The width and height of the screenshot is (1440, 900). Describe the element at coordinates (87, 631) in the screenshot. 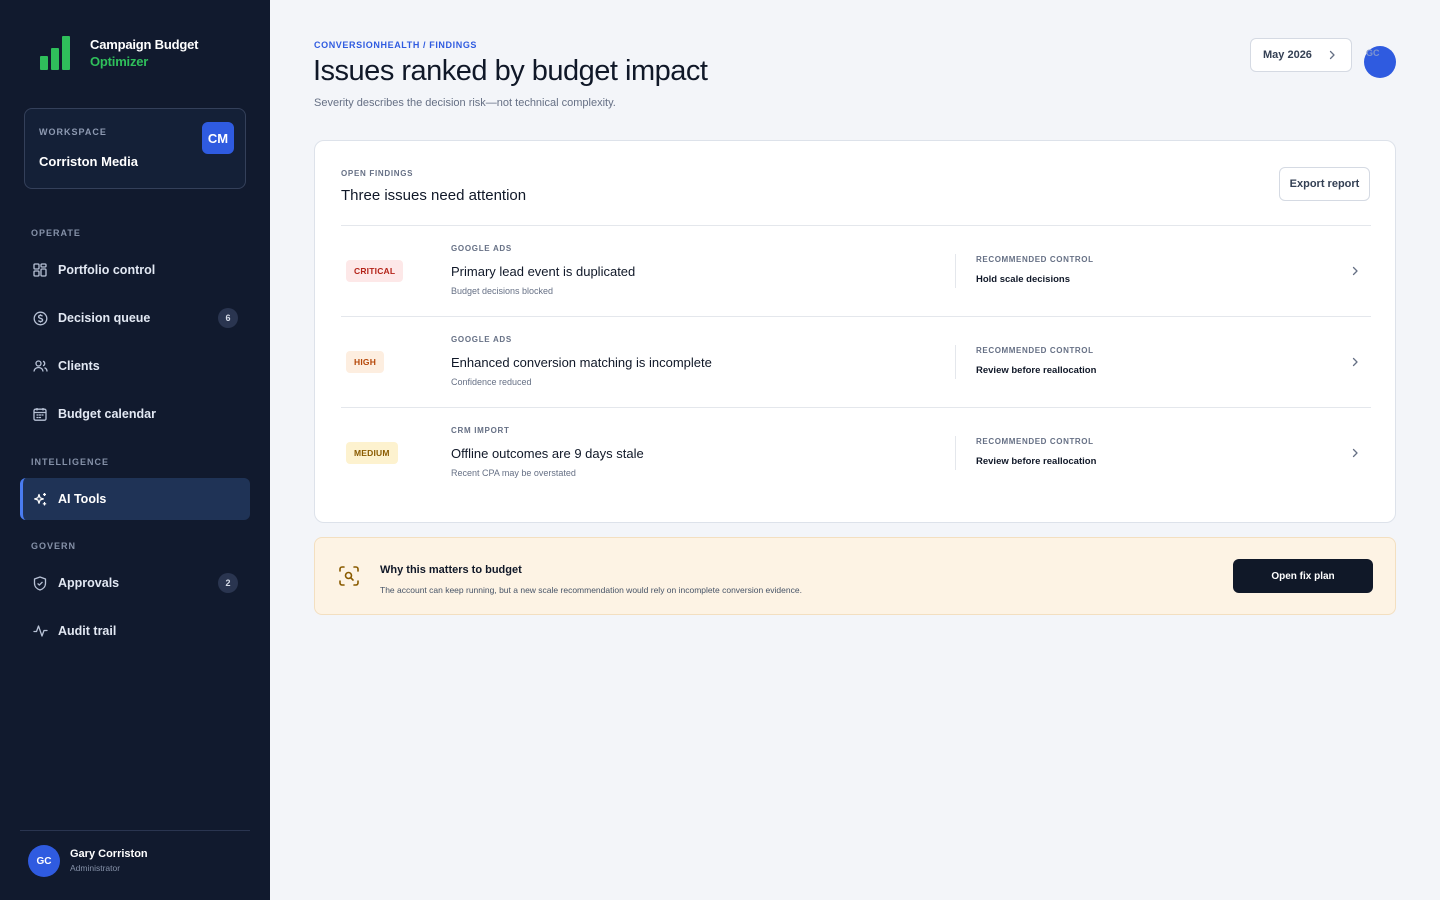

I see `sidebar-item-label: Audit trail` at that location.